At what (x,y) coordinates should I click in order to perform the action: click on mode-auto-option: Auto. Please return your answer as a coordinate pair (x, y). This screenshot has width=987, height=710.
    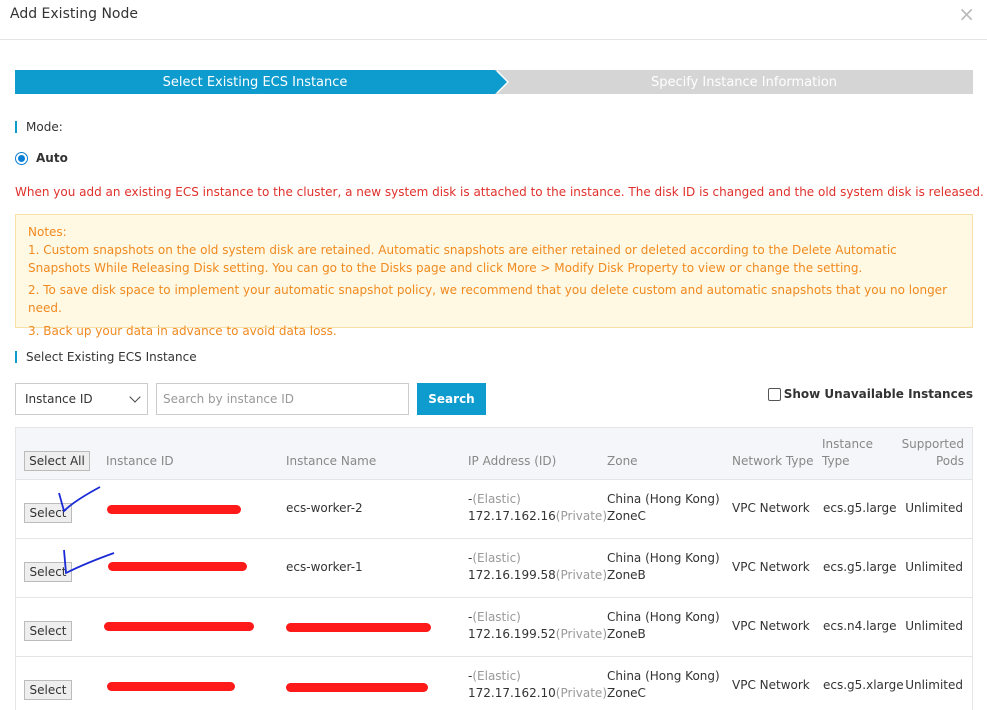
    Looking at the image, I should click on (41, 158).